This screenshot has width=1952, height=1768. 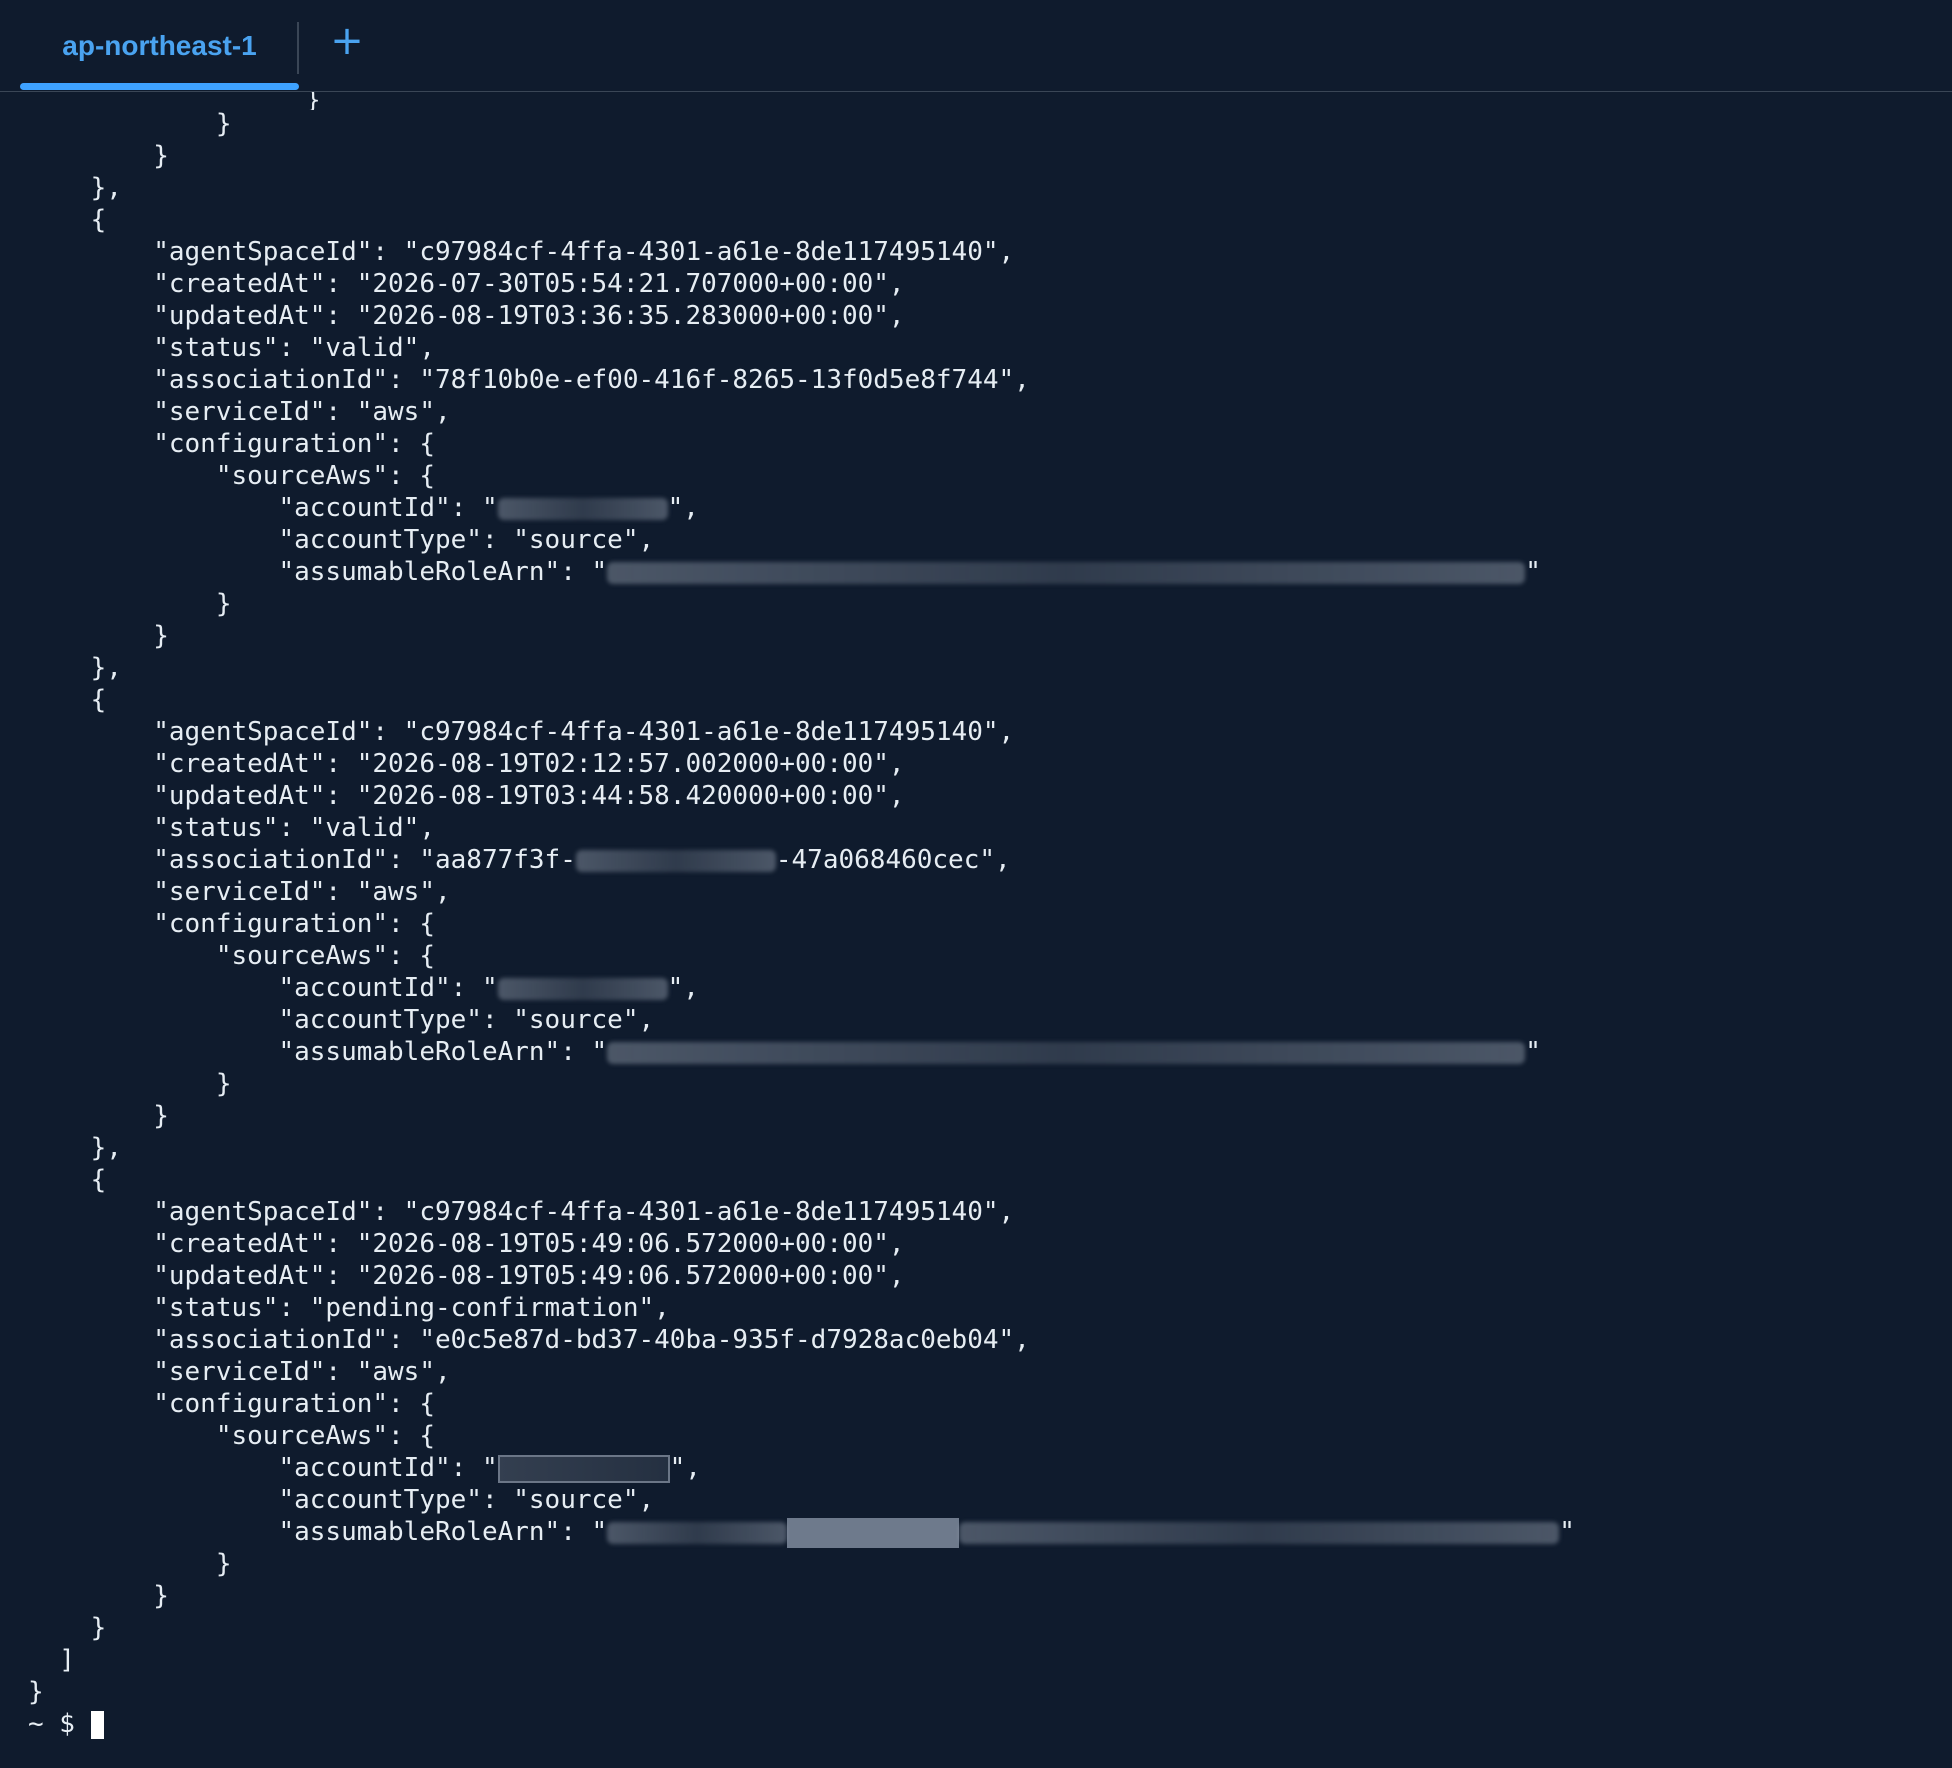 What do you see at coordinates (51, 1660) in the screenshot?
I see `terminal-line: ]` at bounding box center [51, 1660].